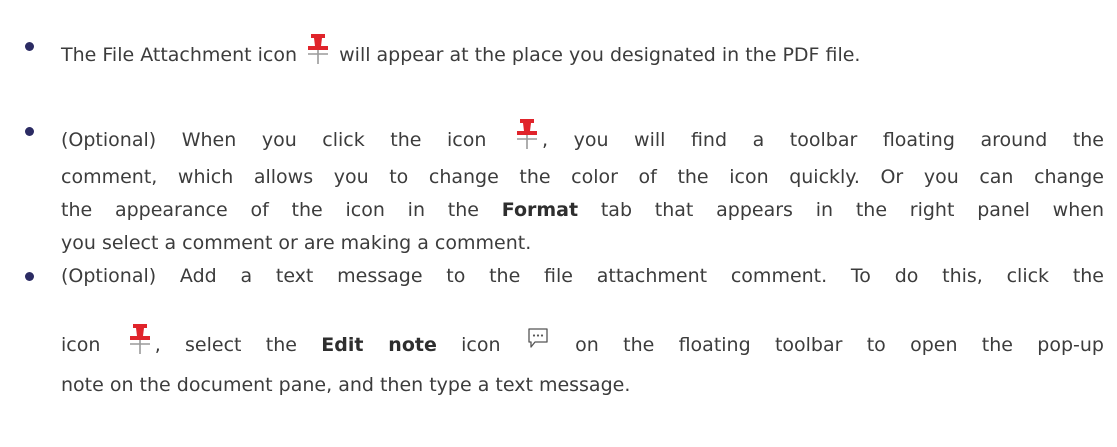  What do you see at coordinates (852, 210) in the screenshot?
I see `line-text: tab that appears in the right panel when` at bounding box center [852, 210].